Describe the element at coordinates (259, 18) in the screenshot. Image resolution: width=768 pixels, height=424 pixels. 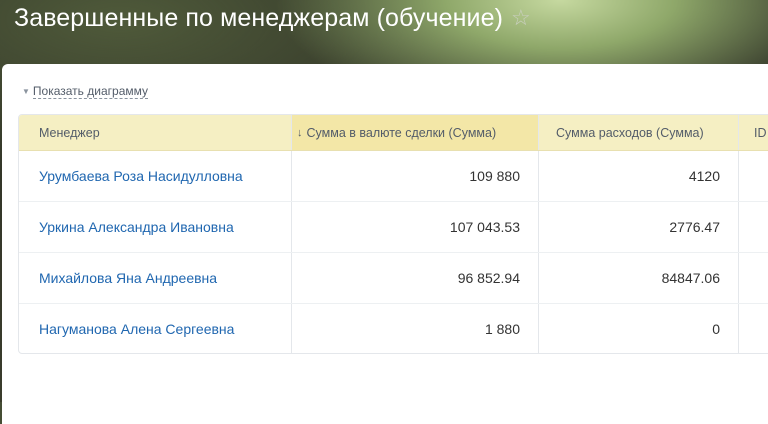
I see `page-title-text: Завершенные по менеджерам (обучение)` at that location.